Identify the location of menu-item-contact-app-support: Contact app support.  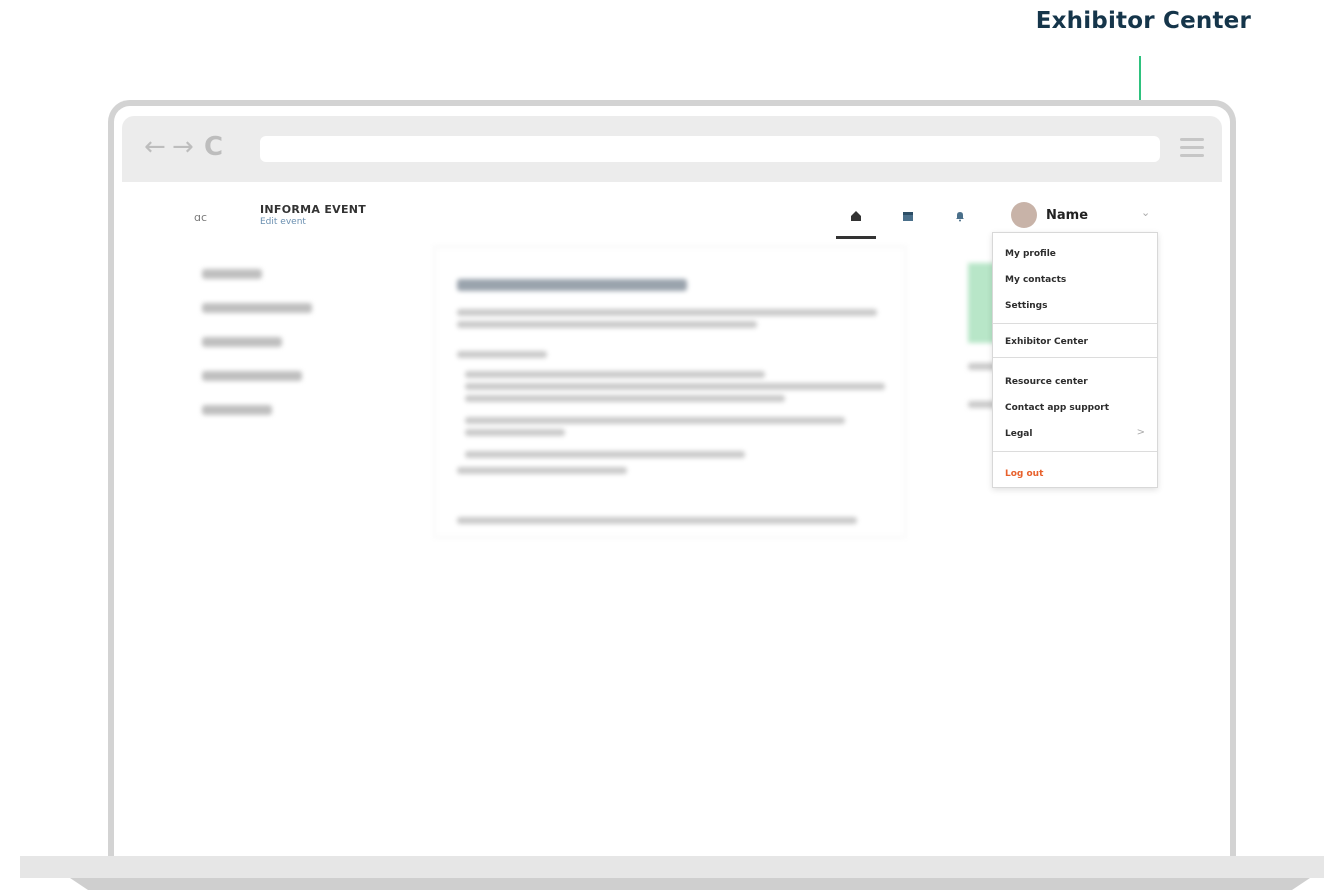
(1057, 408).